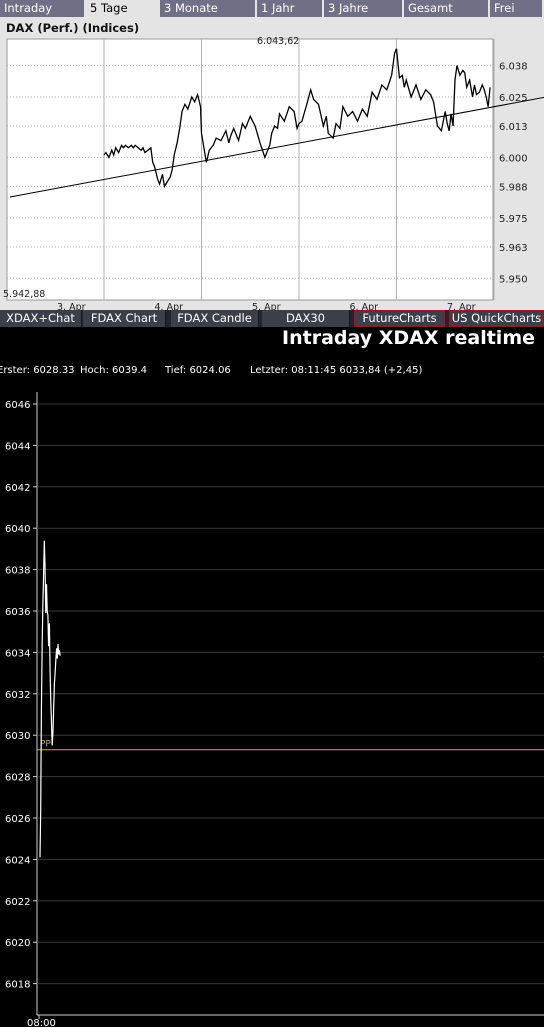 The height and width of the screenshot is (1027, 544). I want to click on y-tick-label: 6026, so click(17, 819).